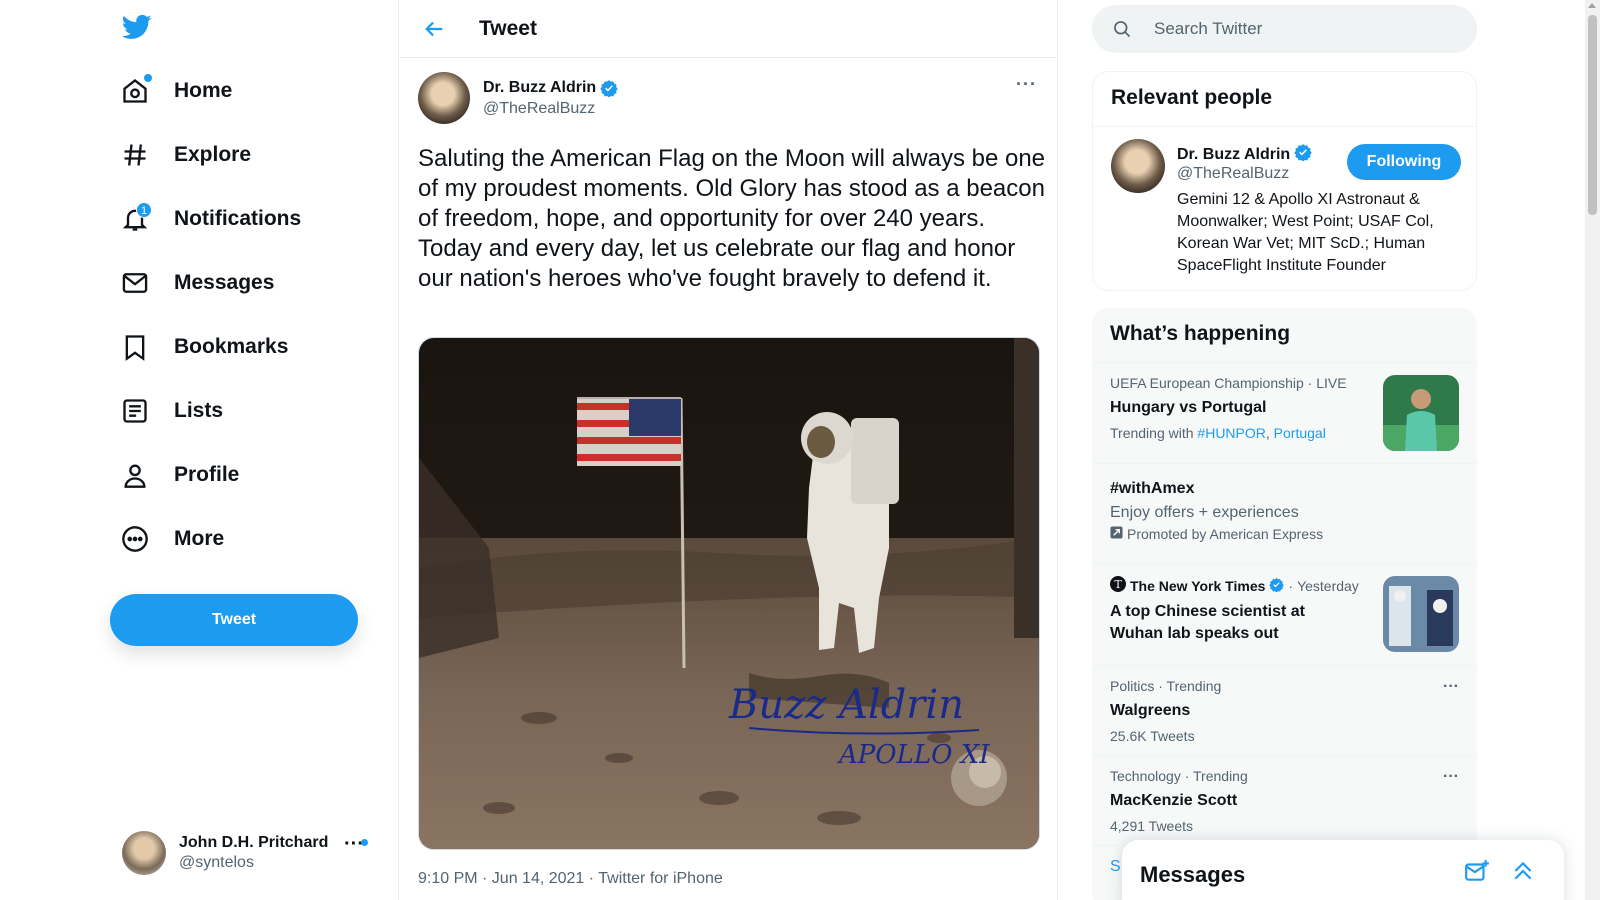  Describe the element at coordinates (728, 29) in the screenshot. I see `page-header: Tweet` at that location.